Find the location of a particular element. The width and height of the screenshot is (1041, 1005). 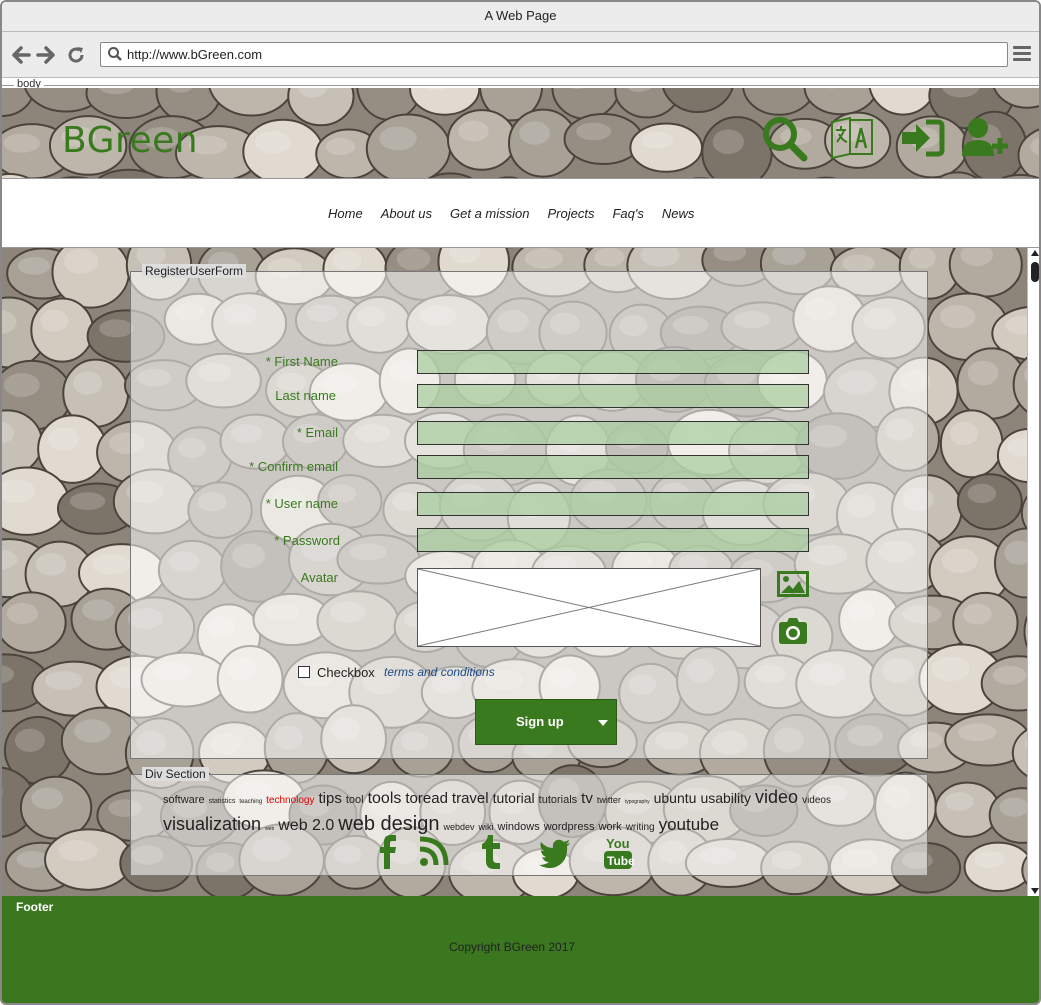

url-bar: http://www.bGreen.com is located at coordinates (554, 54).